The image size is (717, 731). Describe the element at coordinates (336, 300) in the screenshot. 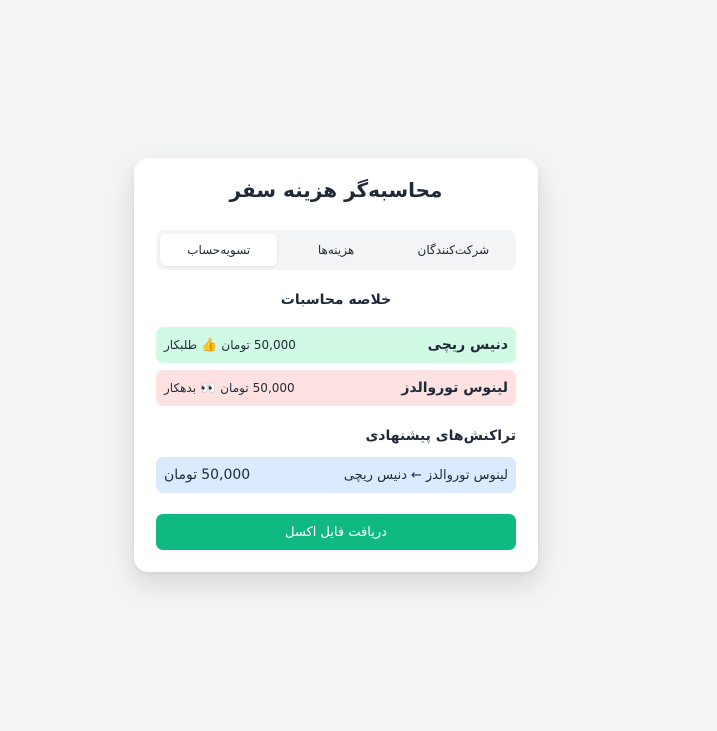

I see `summary-title: خلاصه محاسبات` at that location.